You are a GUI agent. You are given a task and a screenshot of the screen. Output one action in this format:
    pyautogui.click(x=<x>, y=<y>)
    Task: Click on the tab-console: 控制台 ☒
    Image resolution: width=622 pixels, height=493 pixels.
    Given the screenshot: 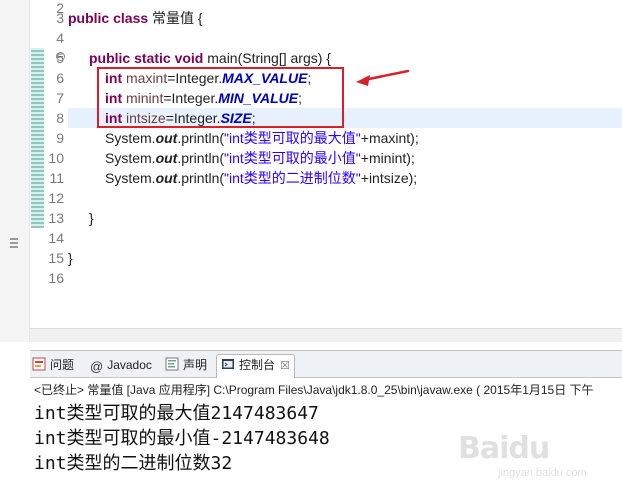 What is the action you would take?
    pyautogui.click(x=255, y=366)
    